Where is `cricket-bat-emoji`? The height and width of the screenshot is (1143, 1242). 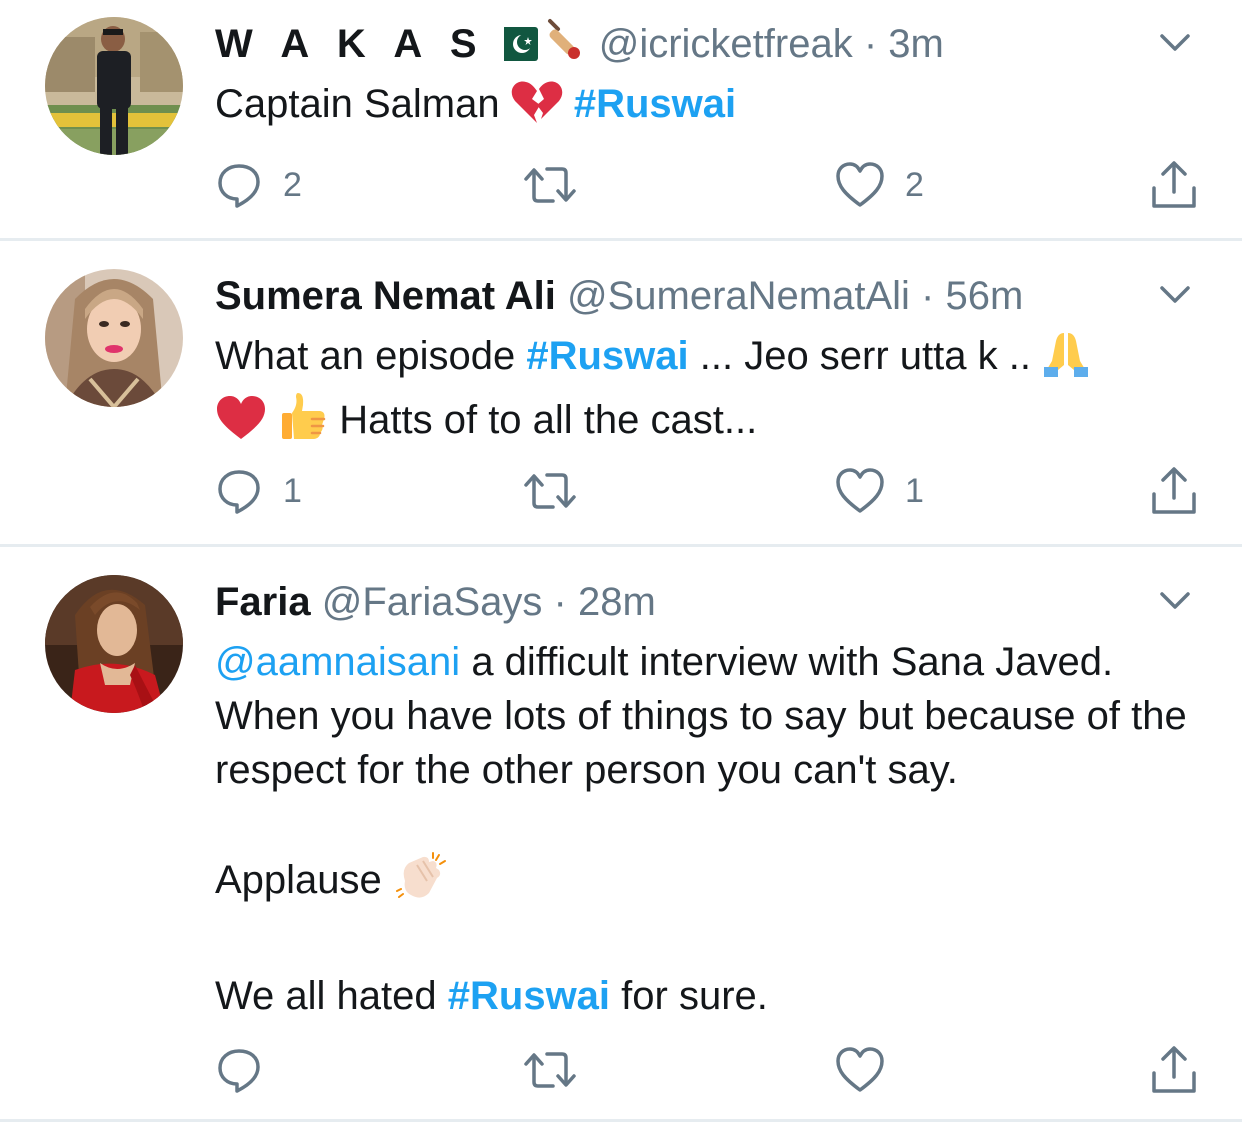 cricket-bat-emoji is located at coordinates (566, 46).